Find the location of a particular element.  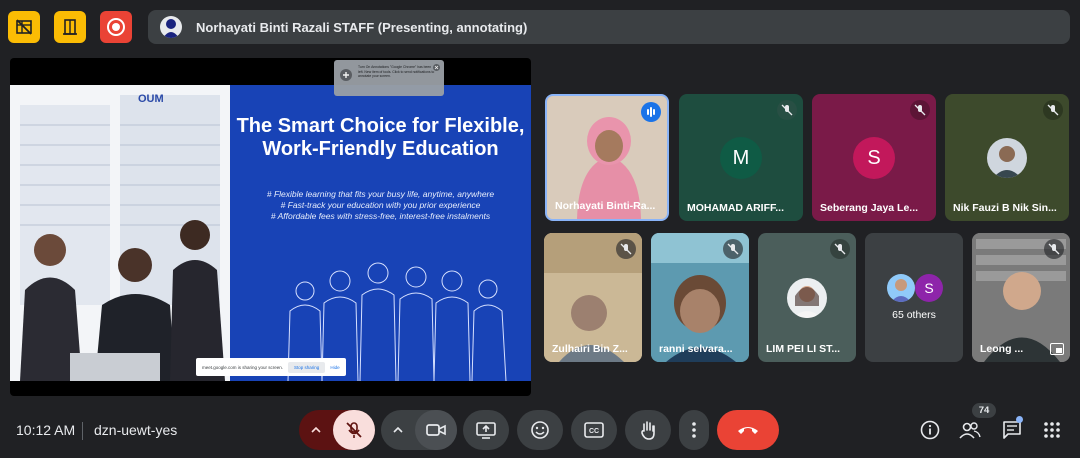

reactions-button is located at coordinates (540, 430).